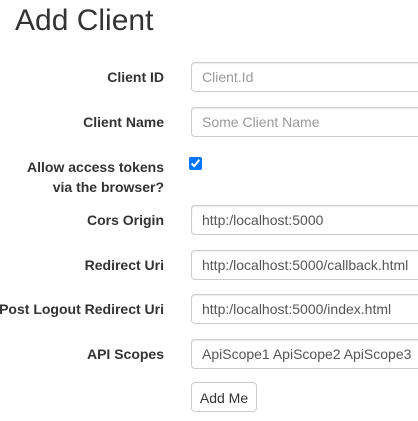 Image resolution: width=418 pixels, height=421 pixels. What do you see at coordinates (135, 77) in the screenshot?
I see `client-id-label: Client ID` at bounding box center [135, 77].